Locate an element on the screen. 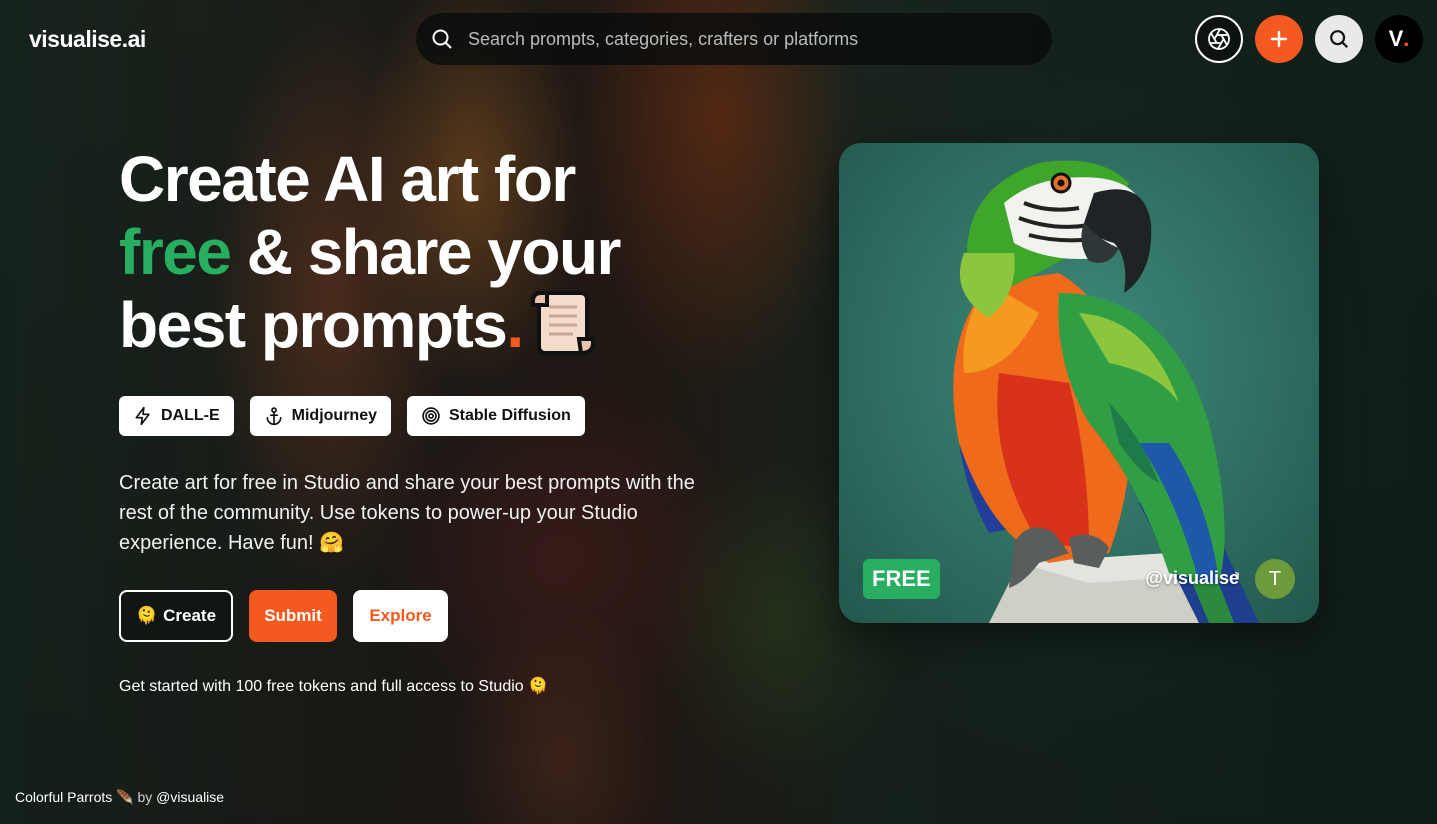  explore-button: Explore is located at coordinates (400, 616).